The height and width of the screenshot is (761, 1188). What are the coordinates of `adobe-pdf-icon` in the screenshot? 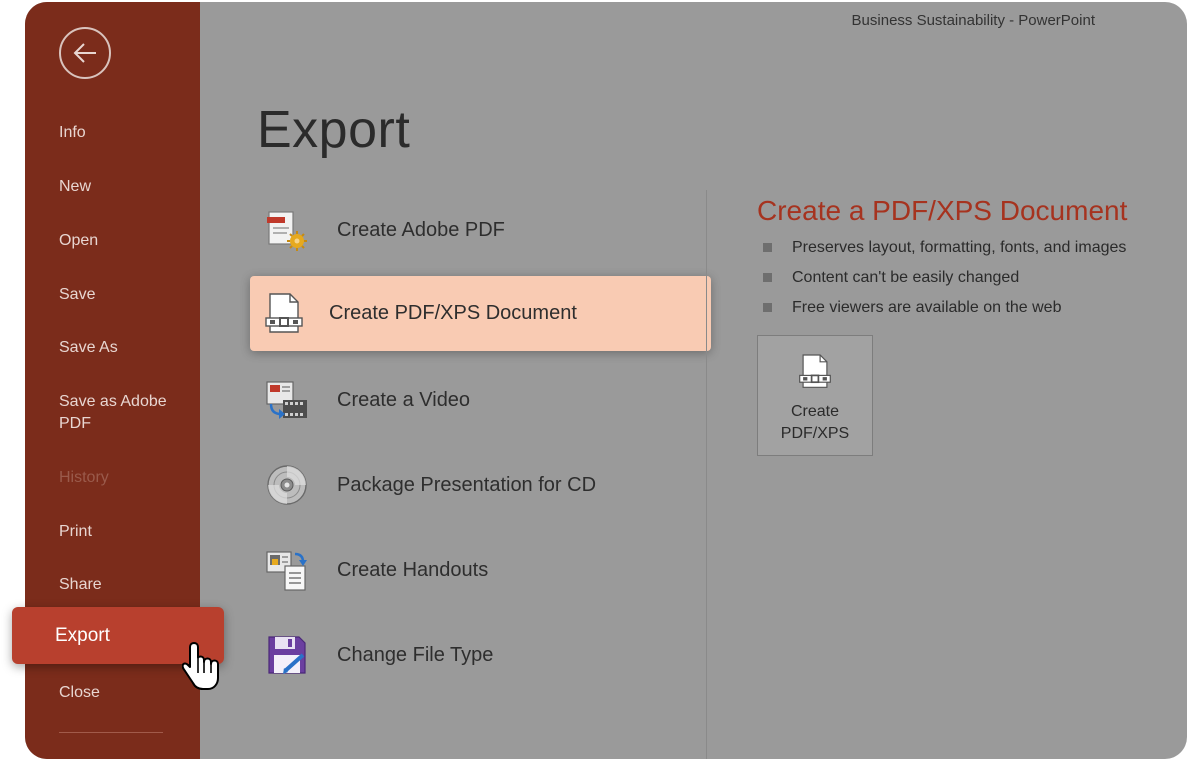 It's located at (287, 231).